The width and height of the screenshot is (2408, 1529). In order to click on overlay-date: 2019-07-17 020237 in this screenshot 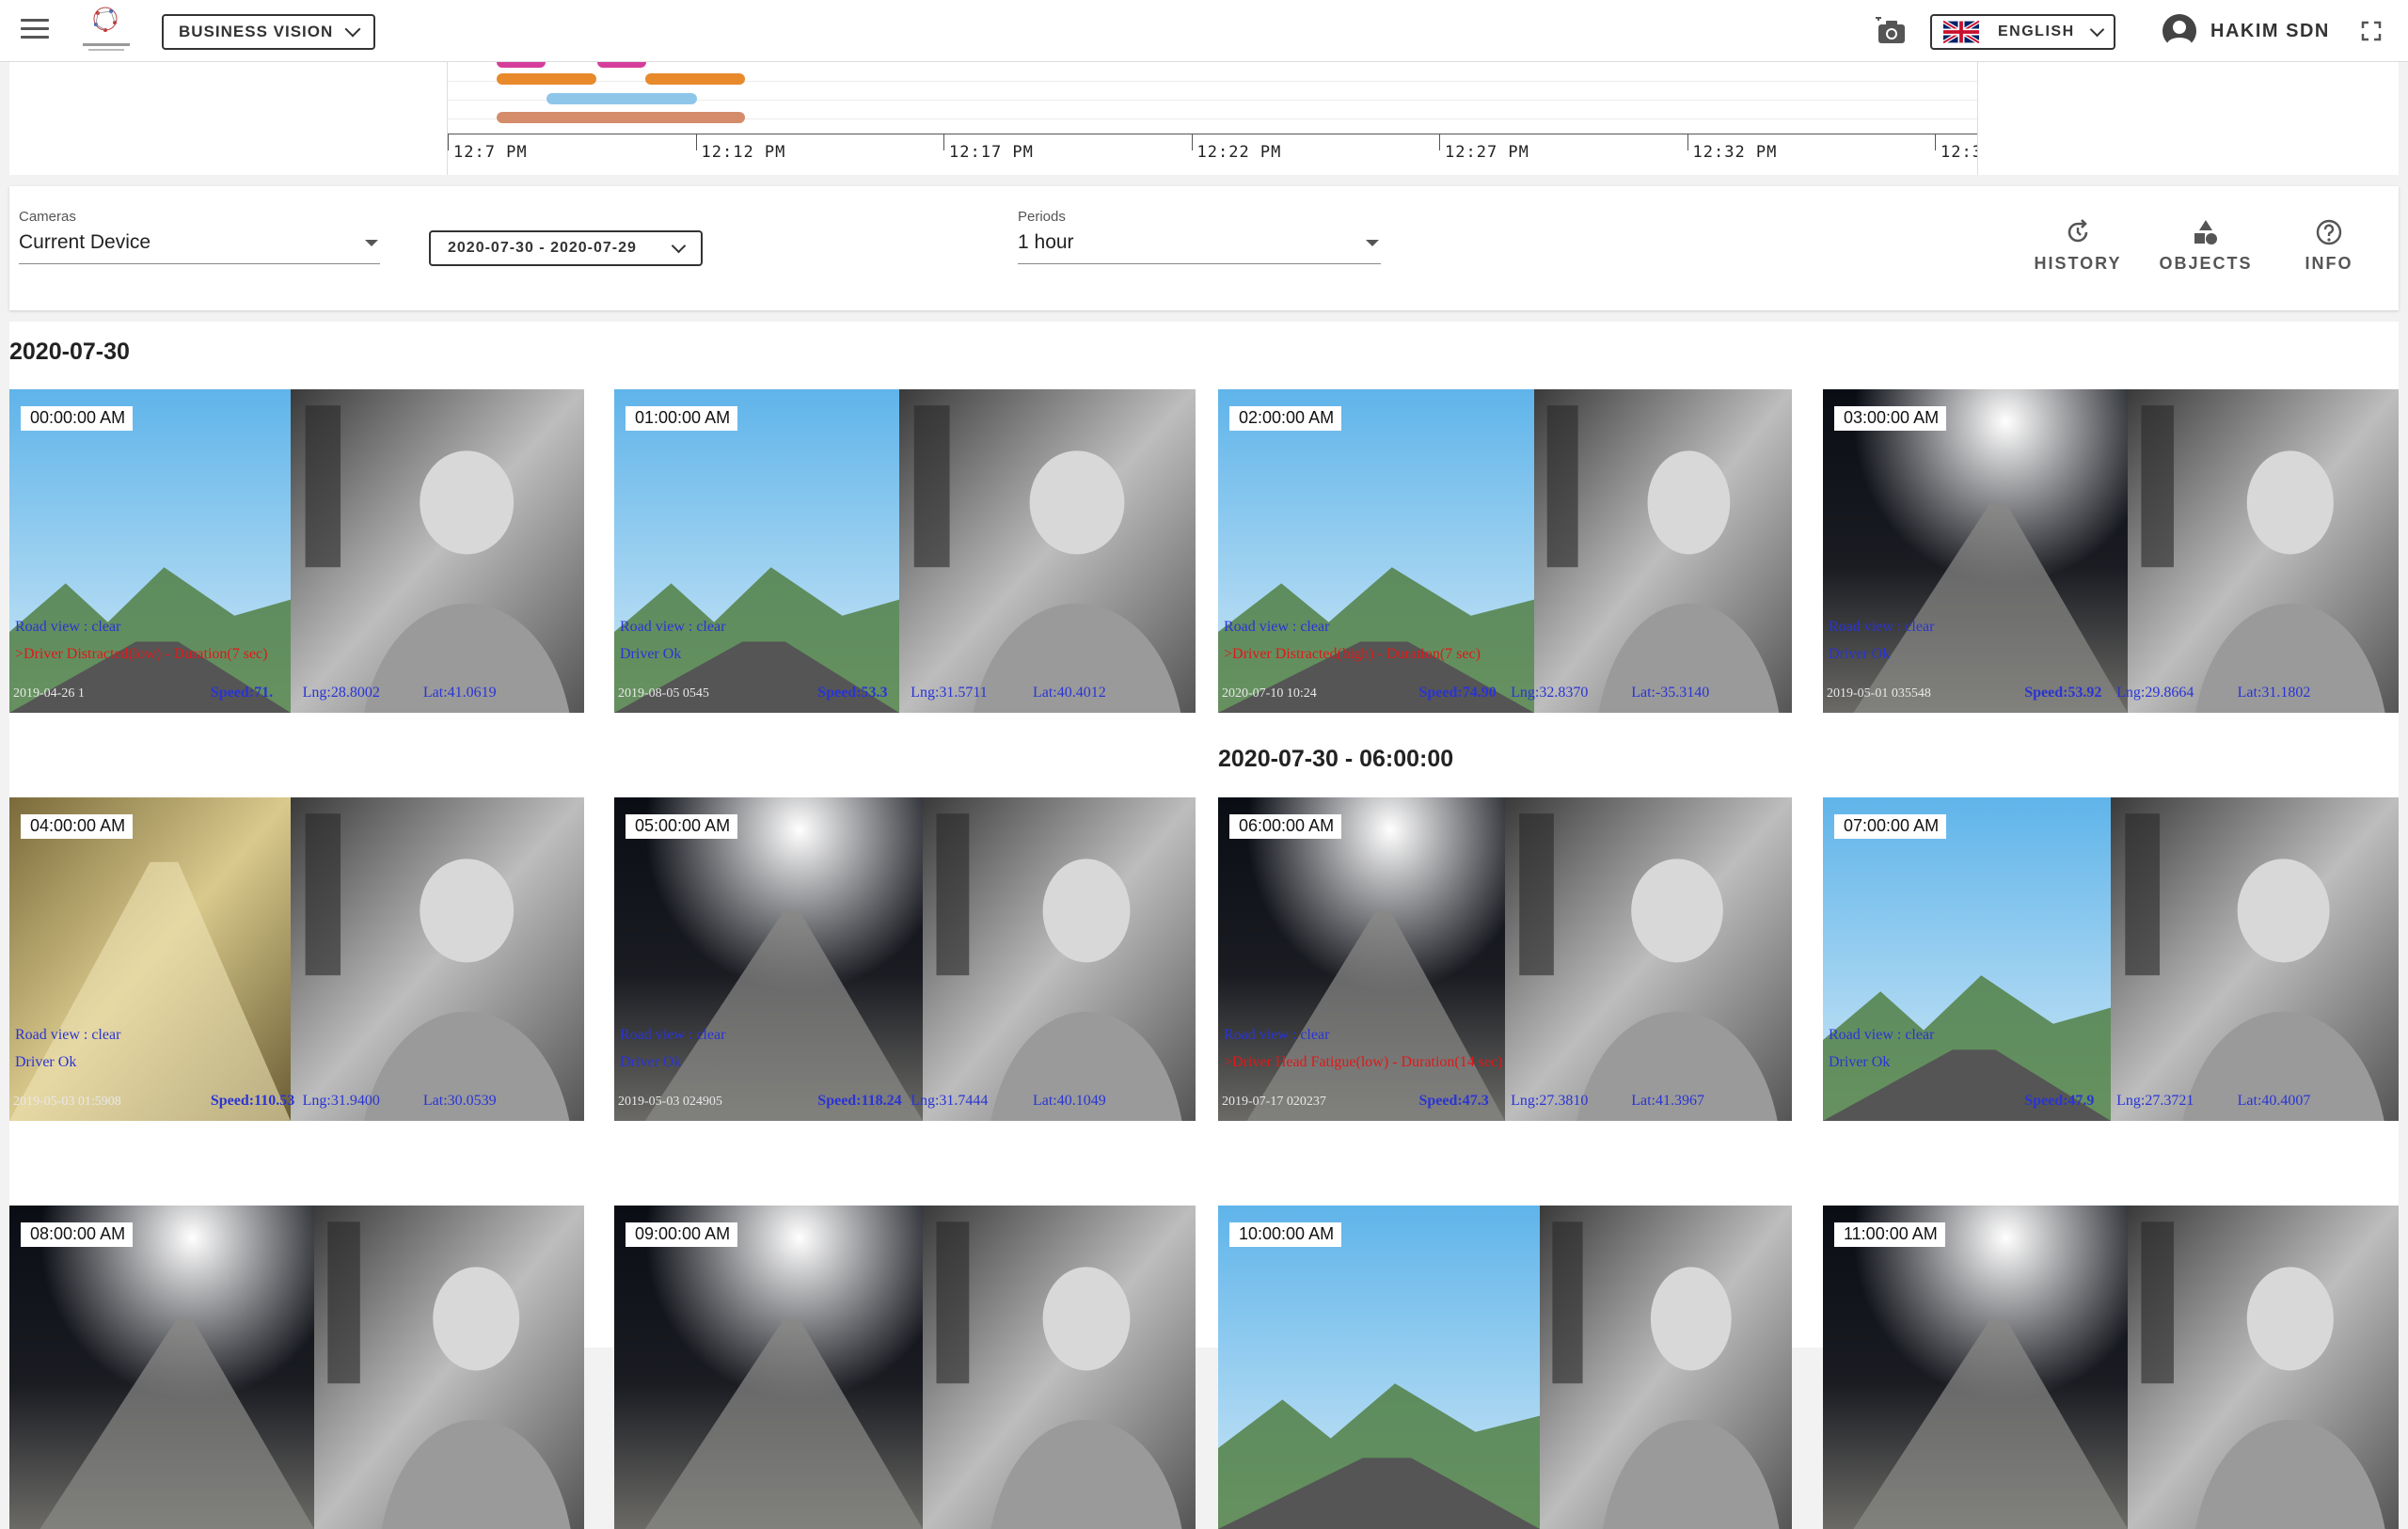, I will do `click(1274, 1102)`.